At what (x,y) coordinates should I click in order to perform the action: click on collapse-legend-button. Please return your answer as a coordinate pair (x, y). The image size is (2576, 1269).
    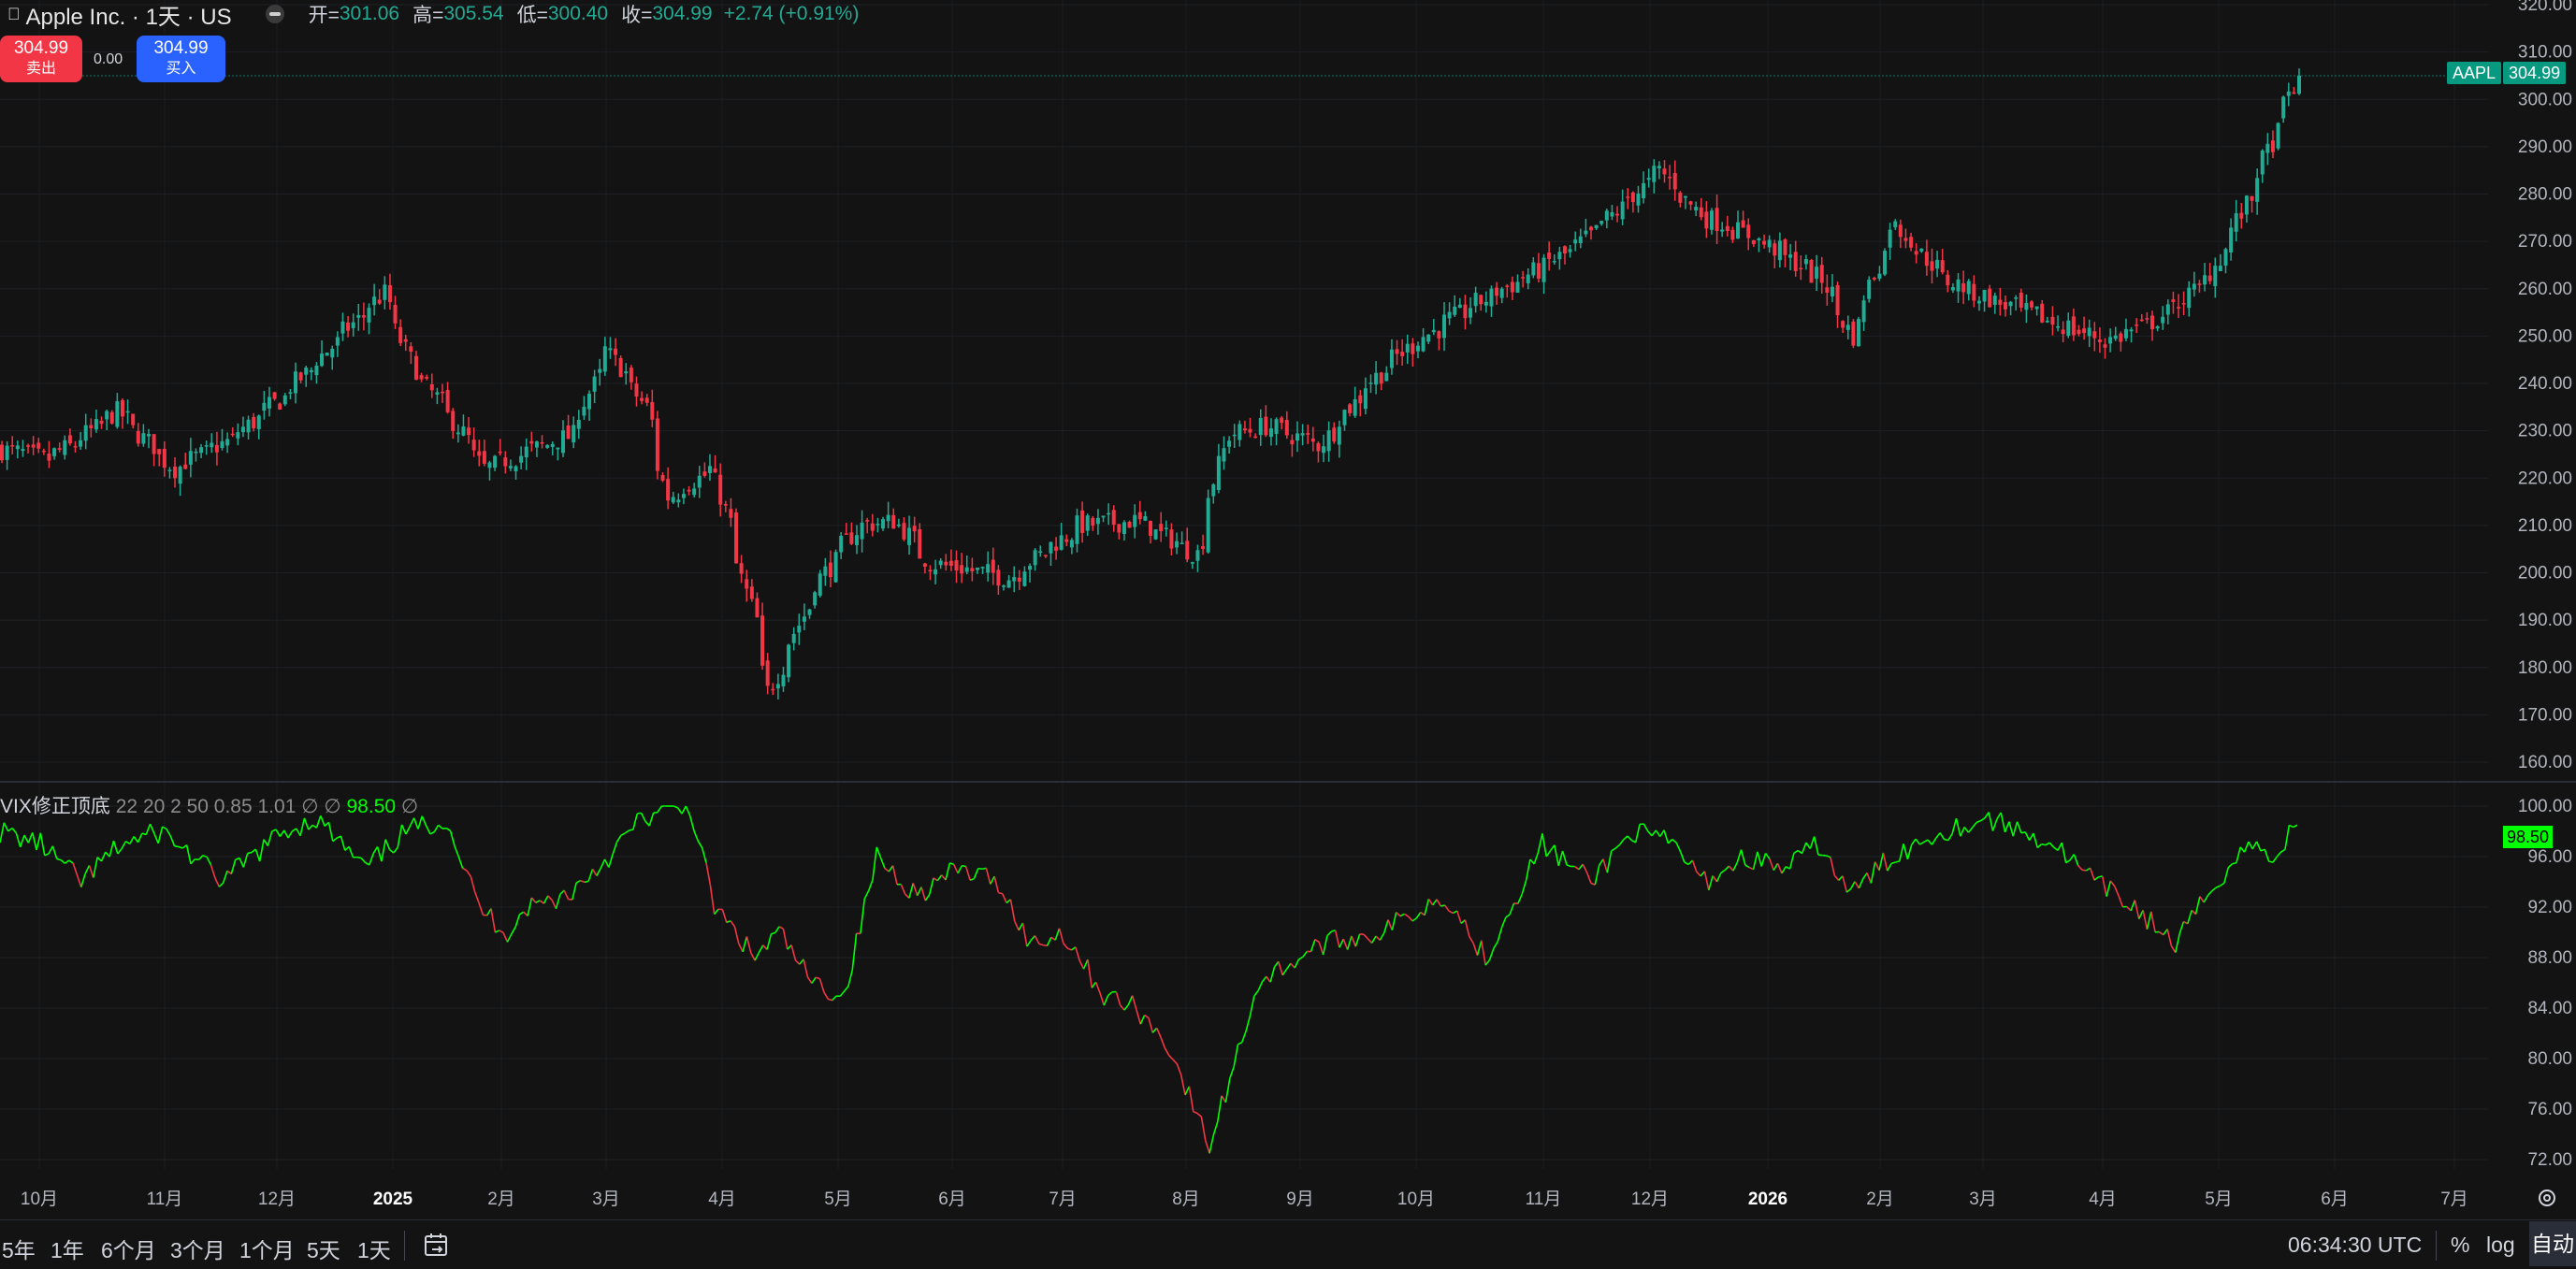
    Looking at the image, I should click on (275, 14).